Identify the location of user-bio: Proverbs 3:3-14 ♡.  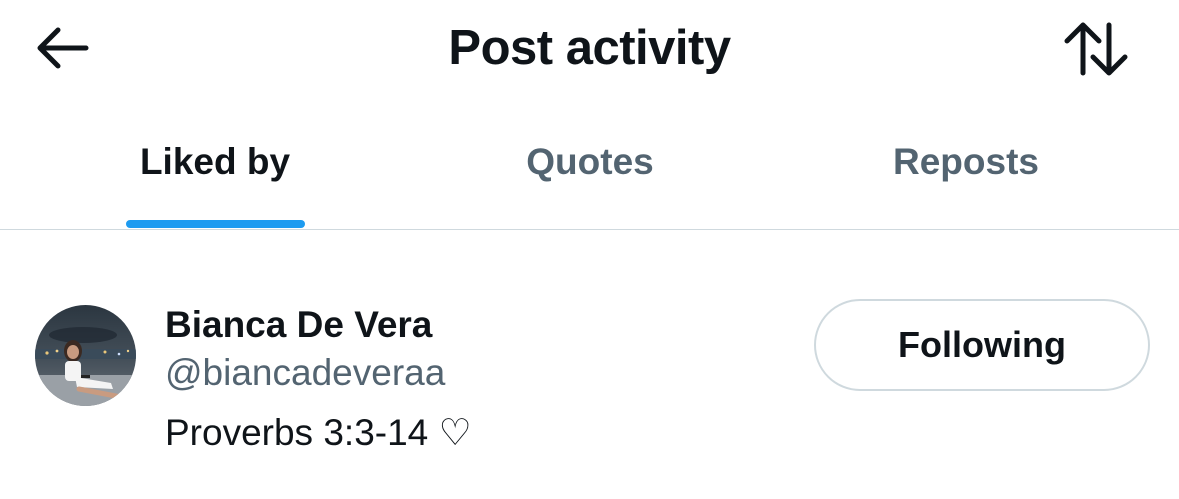
(318, 432).